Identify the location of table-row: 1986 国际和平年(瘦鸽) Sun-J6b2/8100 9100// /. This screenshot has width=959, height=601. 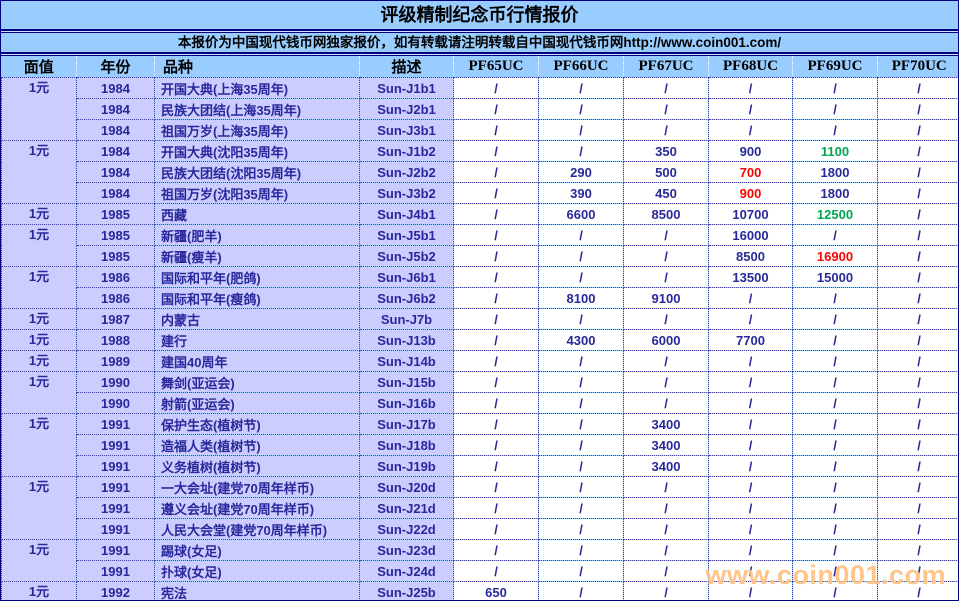
(480, 298).